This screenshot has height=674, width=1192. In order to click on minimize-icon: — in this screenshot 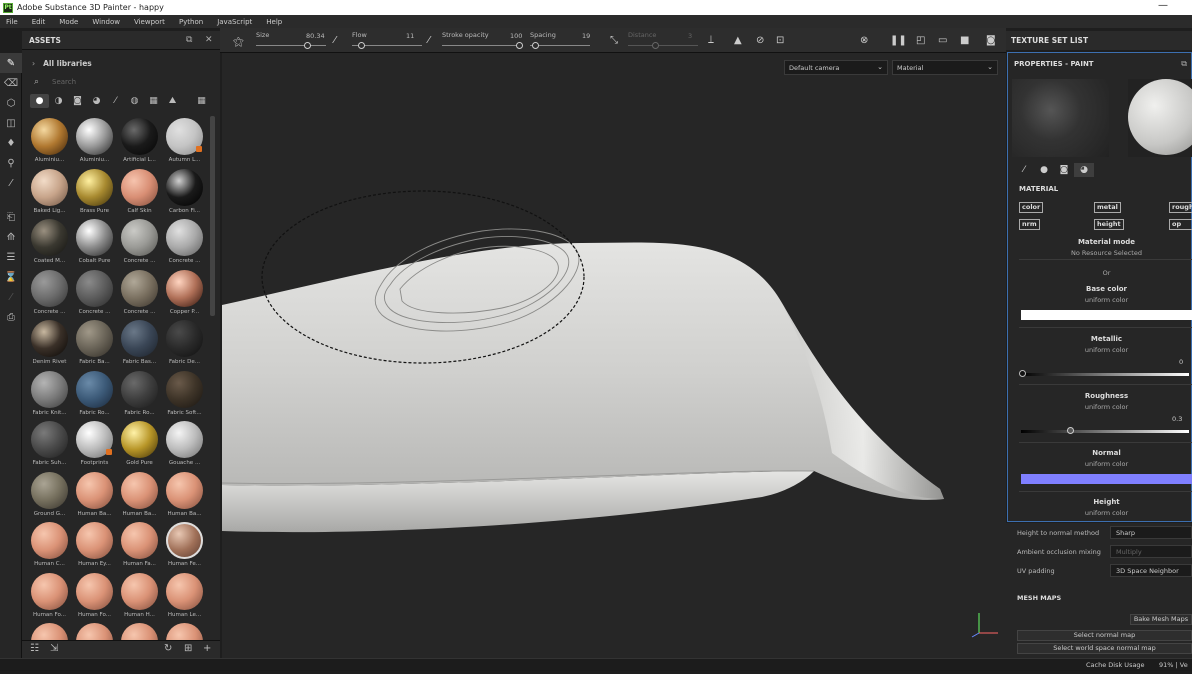, I will do `click(1163, 5)`.